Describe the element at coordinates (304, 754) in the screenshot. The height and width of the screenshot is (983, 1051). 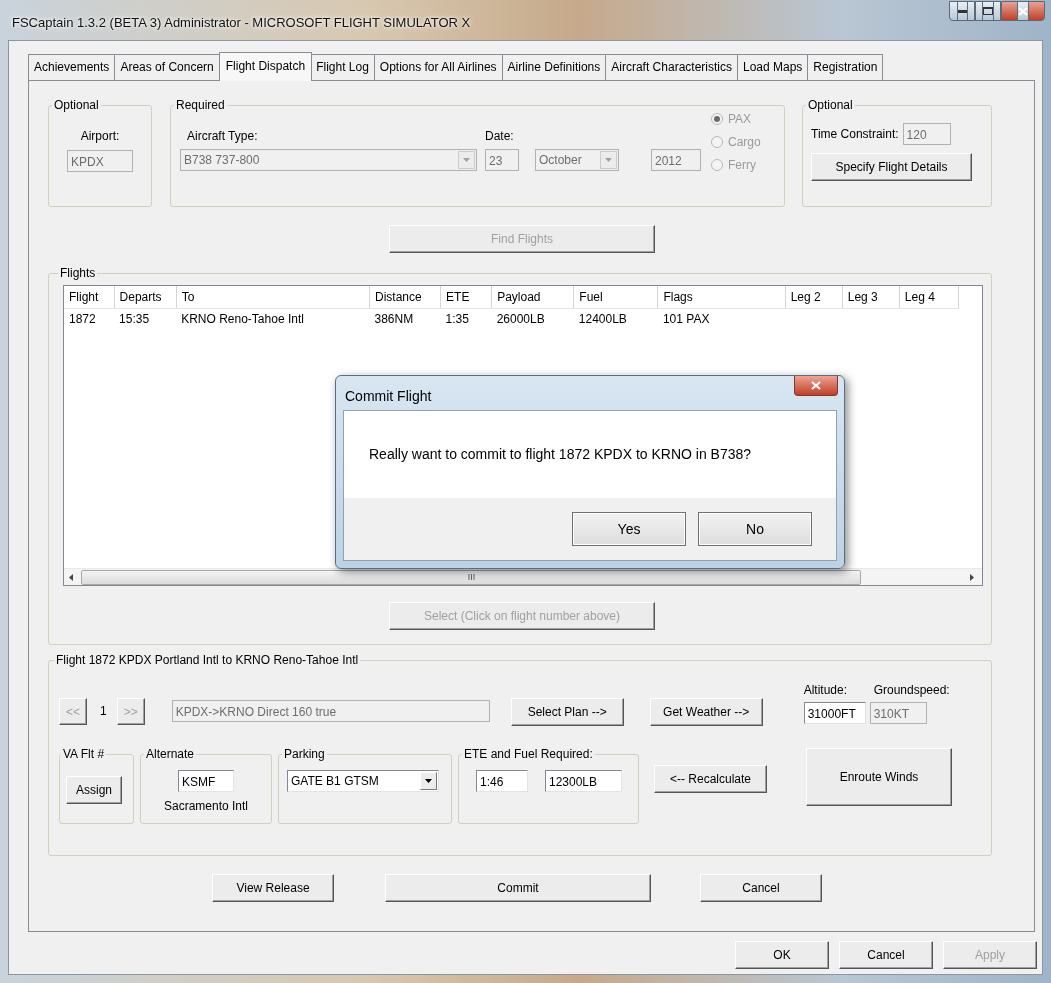
I see `group-title: Parking` at that location.